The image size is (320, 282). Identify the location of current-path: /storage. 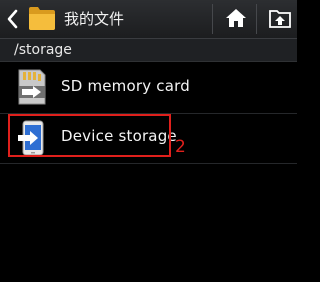
(43, 50).